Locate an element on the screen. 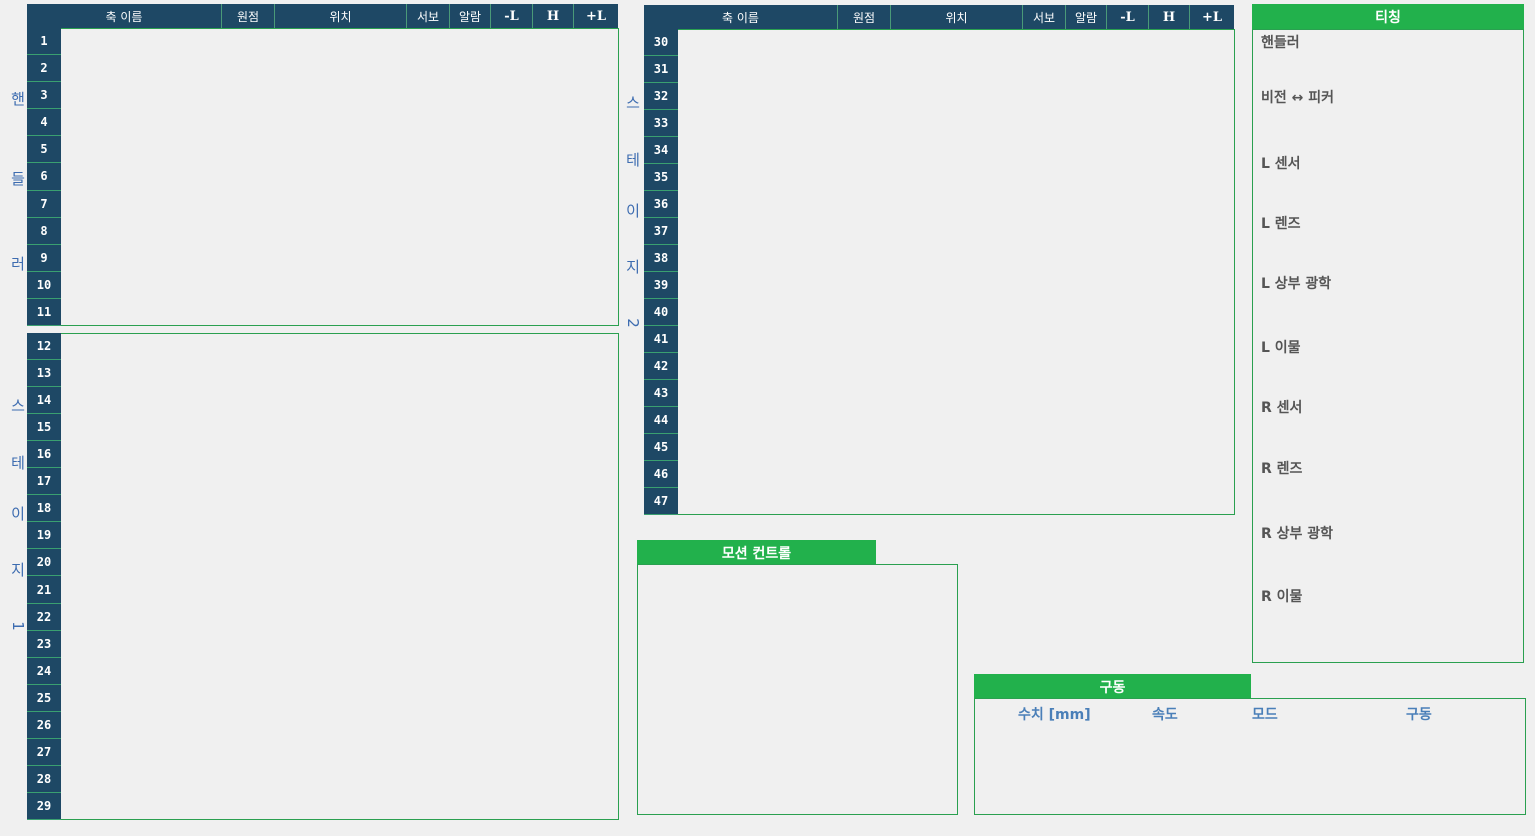 The image size is (1535, 836). axis-number: 18 is located at coordinates (44, 509).